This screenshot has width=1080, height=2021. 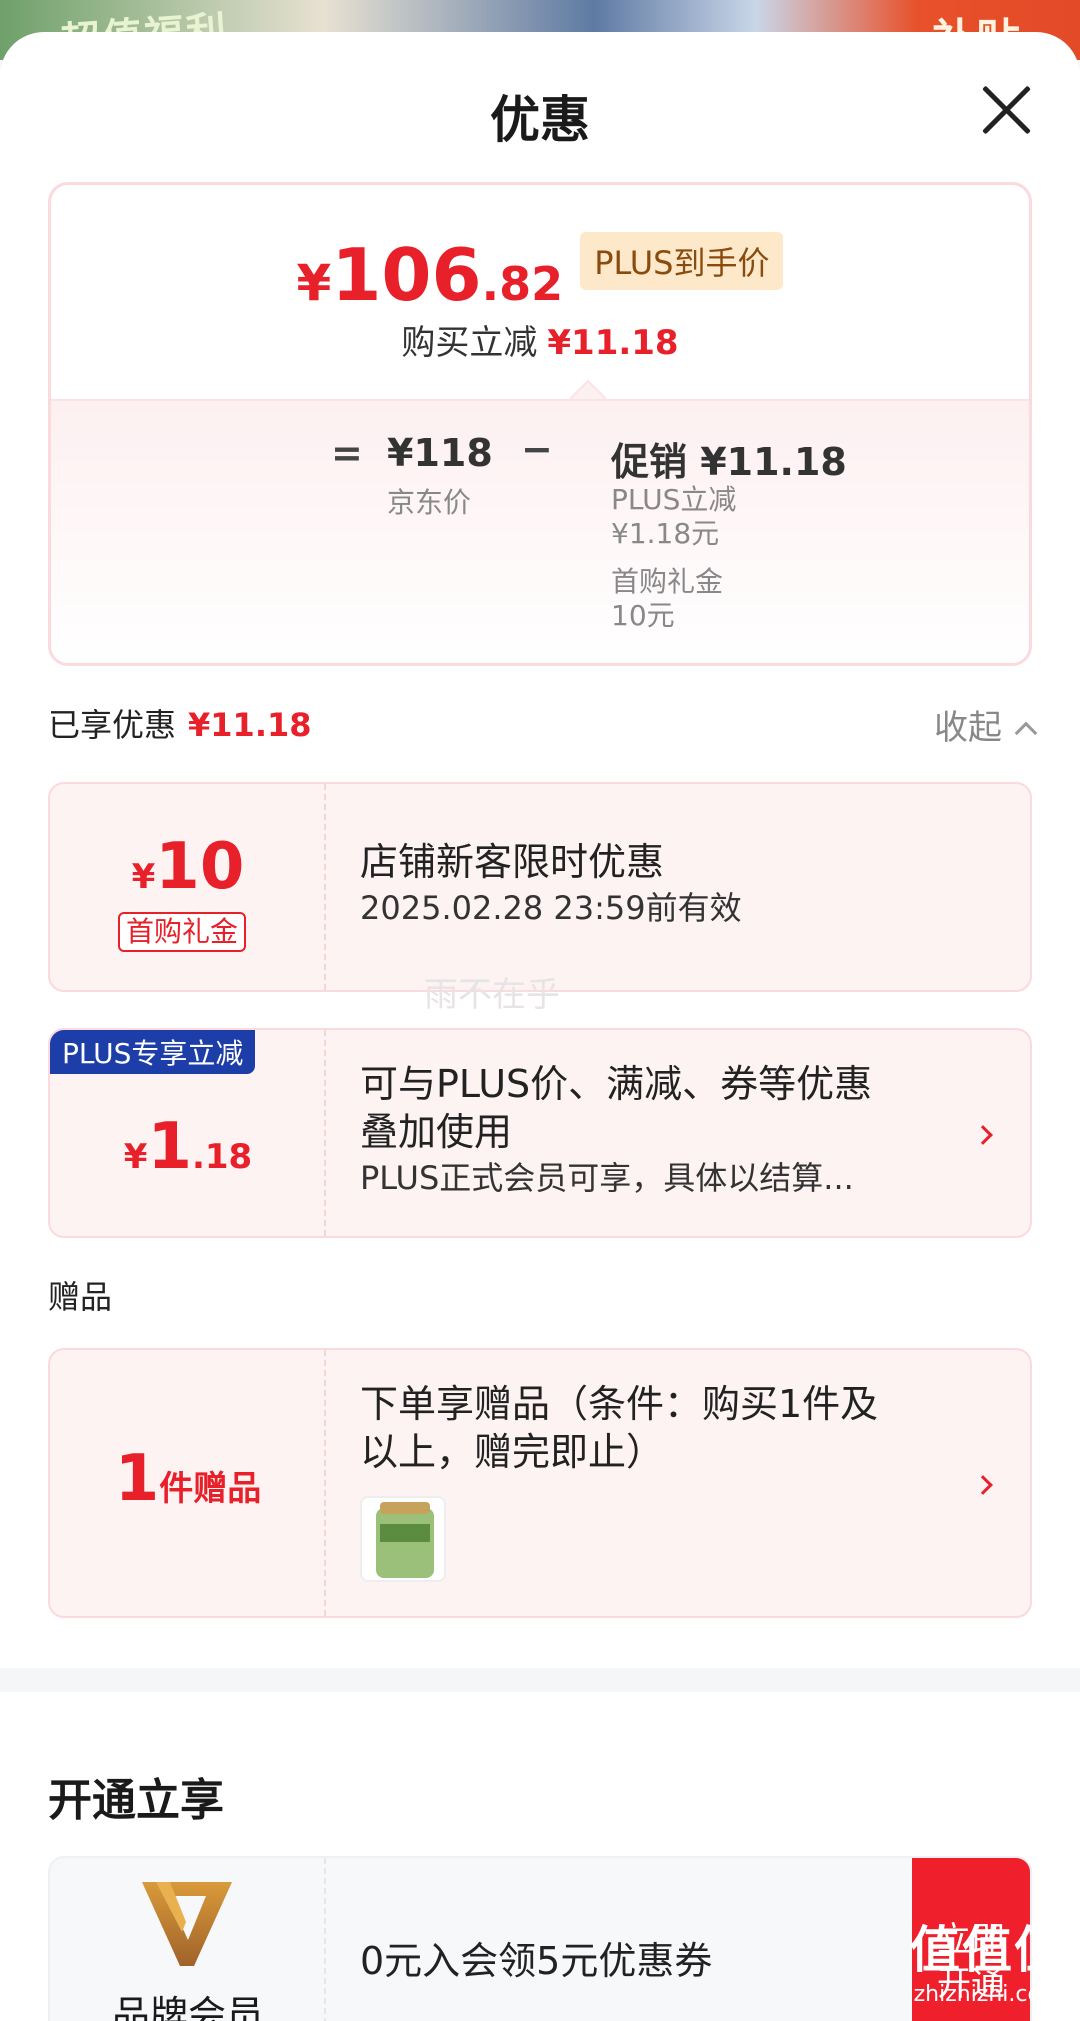 What do you see at coordinates (187, 2007) in the screenshot?
I see `member-name: 品牌会员` at bounding box center [187, 2007].